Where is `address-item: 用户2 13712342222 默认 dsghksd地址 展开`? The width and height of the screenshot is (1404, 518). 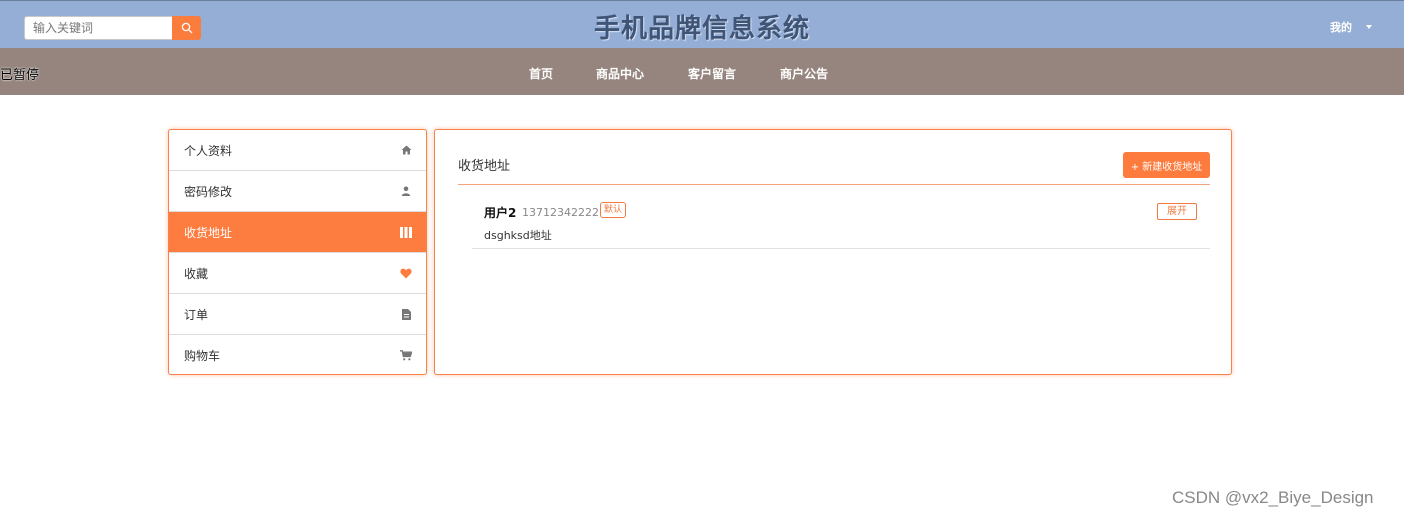
address-item: 用户2 13712342222 默认 dsghksd地址 展开 is located at coordinates (841, 224).